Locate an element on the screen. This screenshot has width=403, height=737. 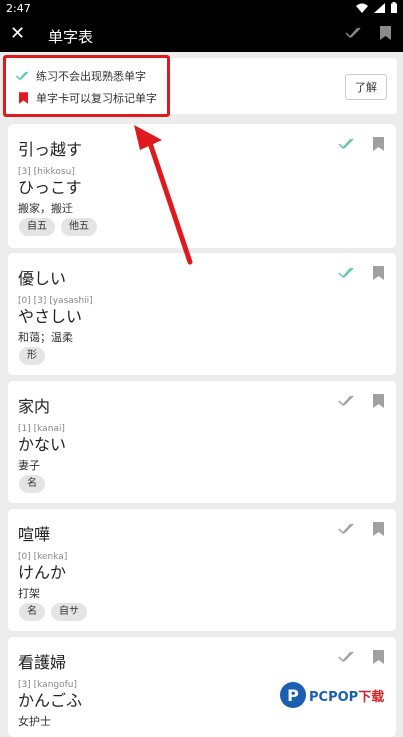
part-of-speech-tag: 自サ is located at coordinates (69, 612).